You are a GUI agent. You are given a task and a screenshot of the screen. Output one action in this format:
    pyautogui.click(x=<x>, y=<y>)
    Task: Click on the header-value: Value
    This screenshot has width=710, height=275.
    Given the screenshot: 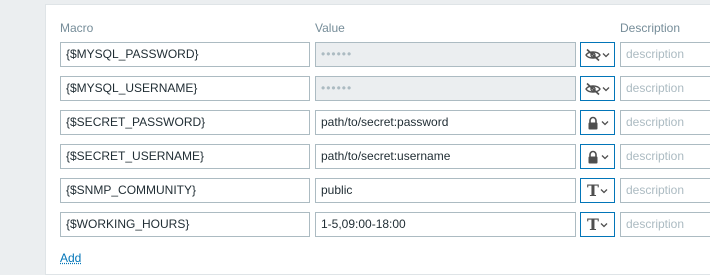 What is the action you would take?
    pyautogui.click(x=330, y=28)
    